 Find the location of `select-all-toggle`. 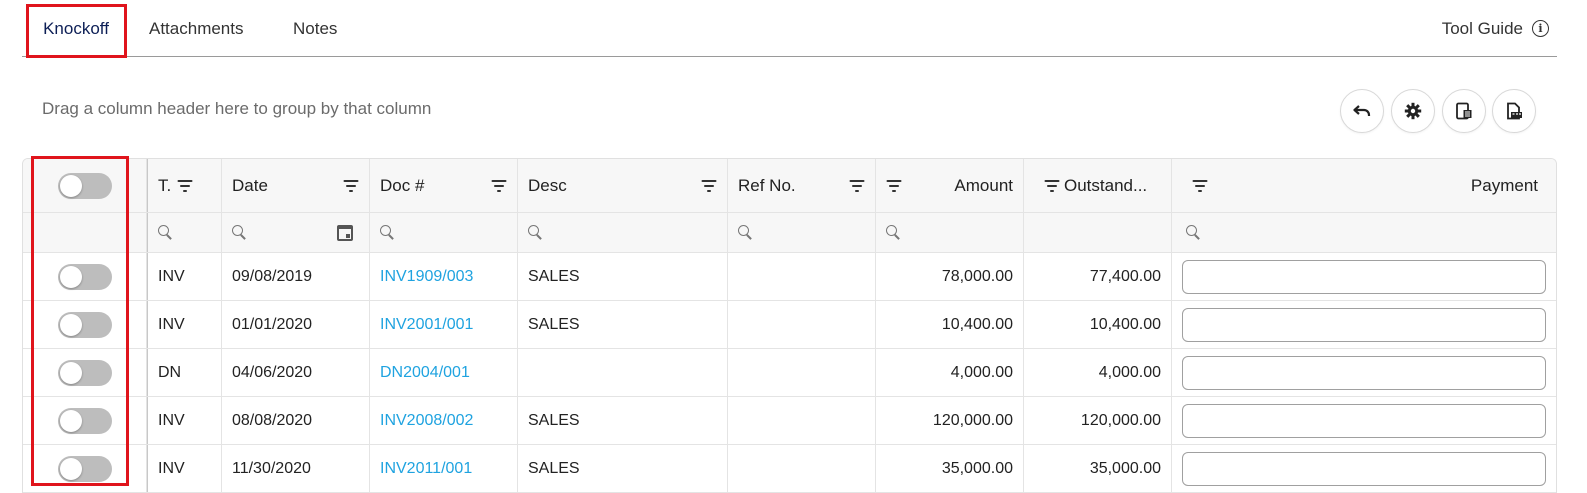

select-all-toggle is located at coordinates (84, 185).